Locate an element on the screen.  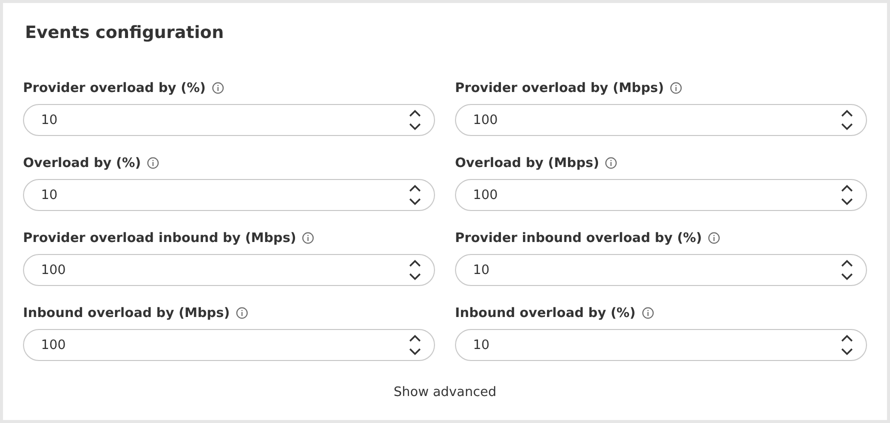
field-label: Inbound overload by (Mbps) is located at coordinates (126, 313).